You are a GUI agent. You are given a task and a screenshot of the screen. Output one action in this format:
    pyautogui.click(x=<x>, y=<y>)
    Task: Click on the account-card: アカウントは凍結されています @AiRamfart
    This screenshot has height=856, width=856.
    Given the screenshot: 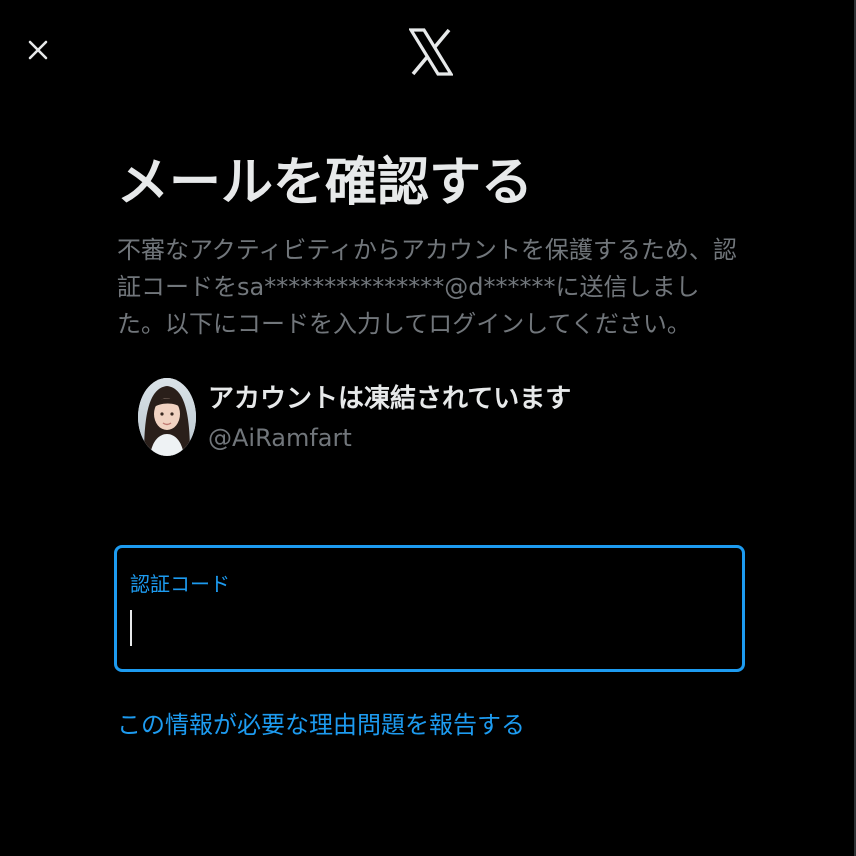 What is the action you would take?
    pyautogui.click(x=418, y=417)
    